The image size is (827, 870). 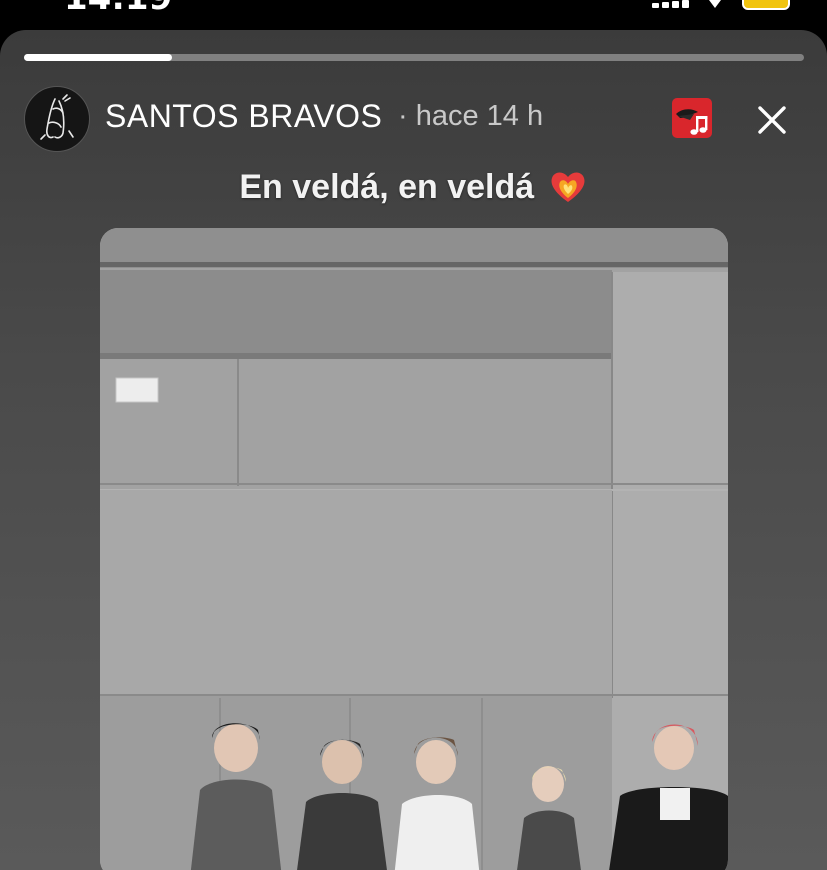 What do you see at coordinates (471, 116) in the screenshot?
I see `story-timestamp: · hace 14 h` at bounding box center [471, 116].